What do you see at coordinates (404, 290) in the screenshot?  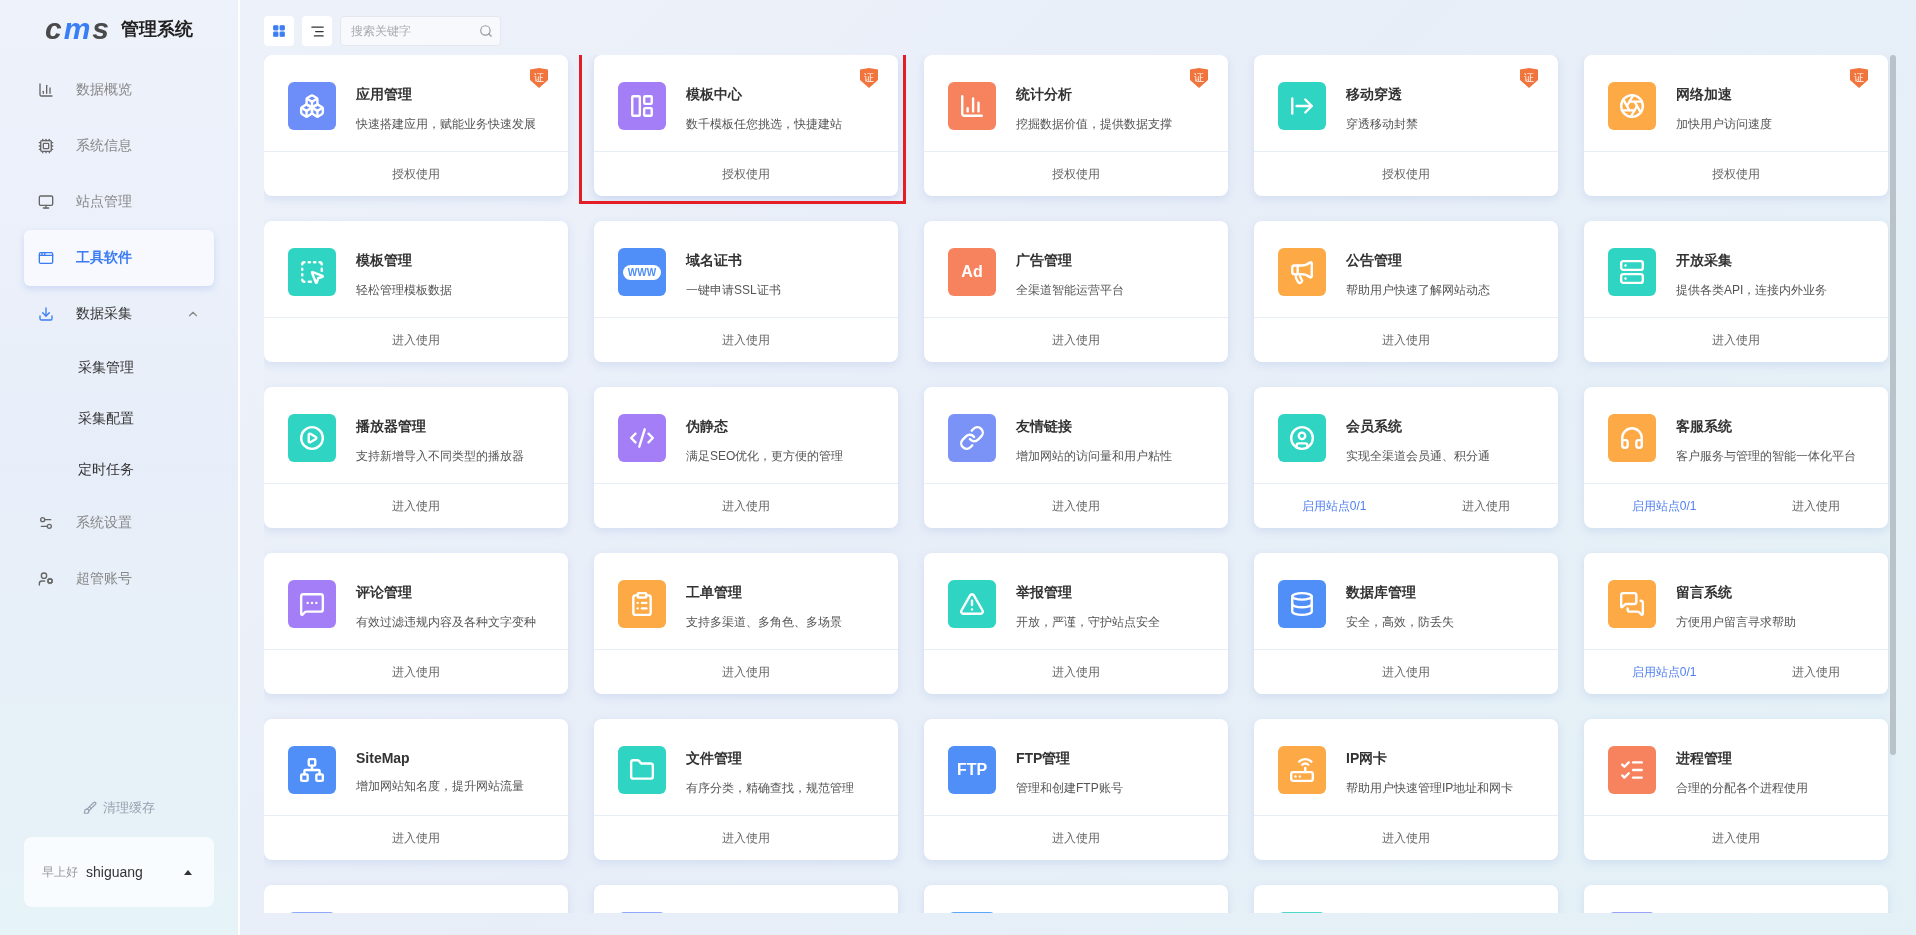 I see `card-description: 轻松管理模板数据` at bounding box center [404, 290].